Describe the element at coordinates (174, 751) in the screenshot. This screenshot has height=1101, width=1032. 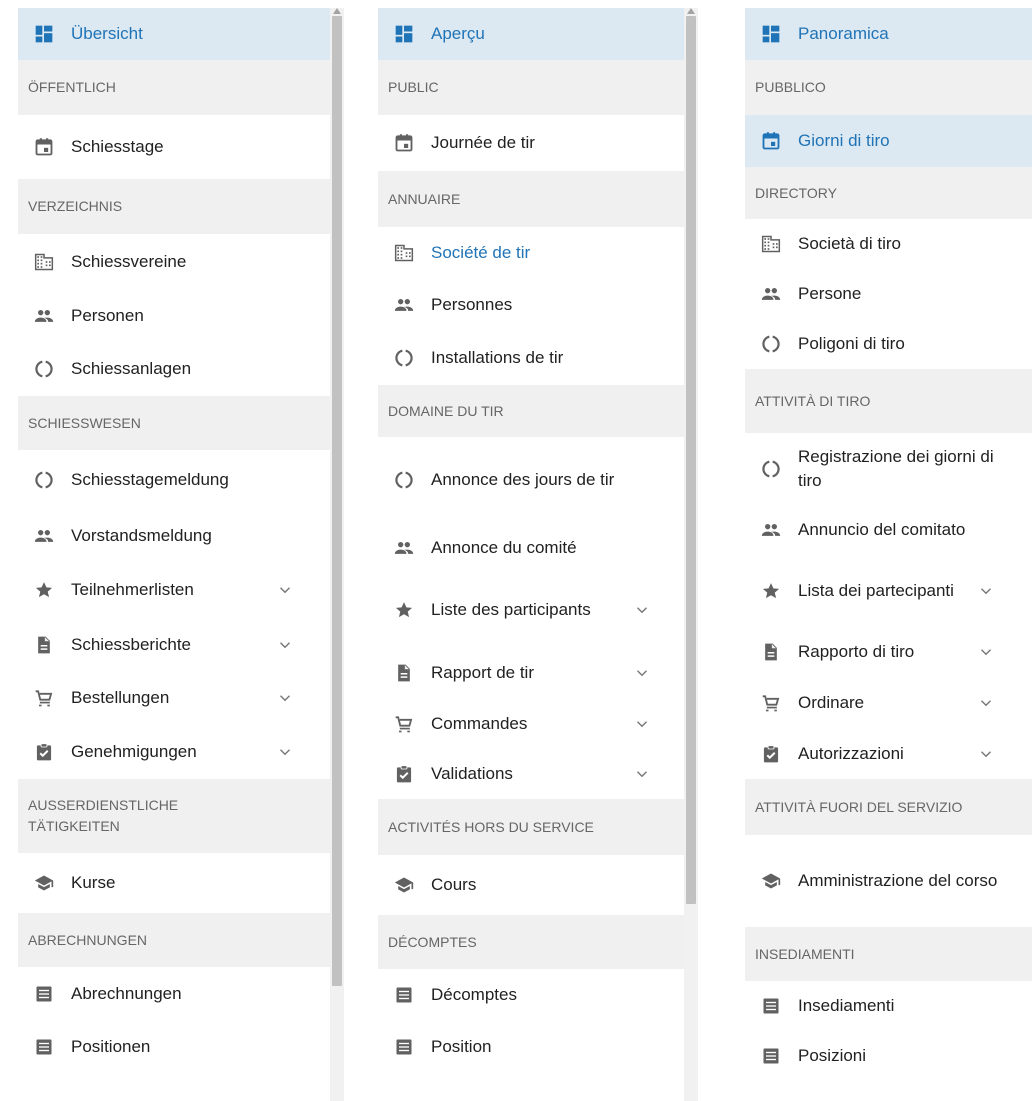
I see `nav-item: Genehmigungen` at that location.